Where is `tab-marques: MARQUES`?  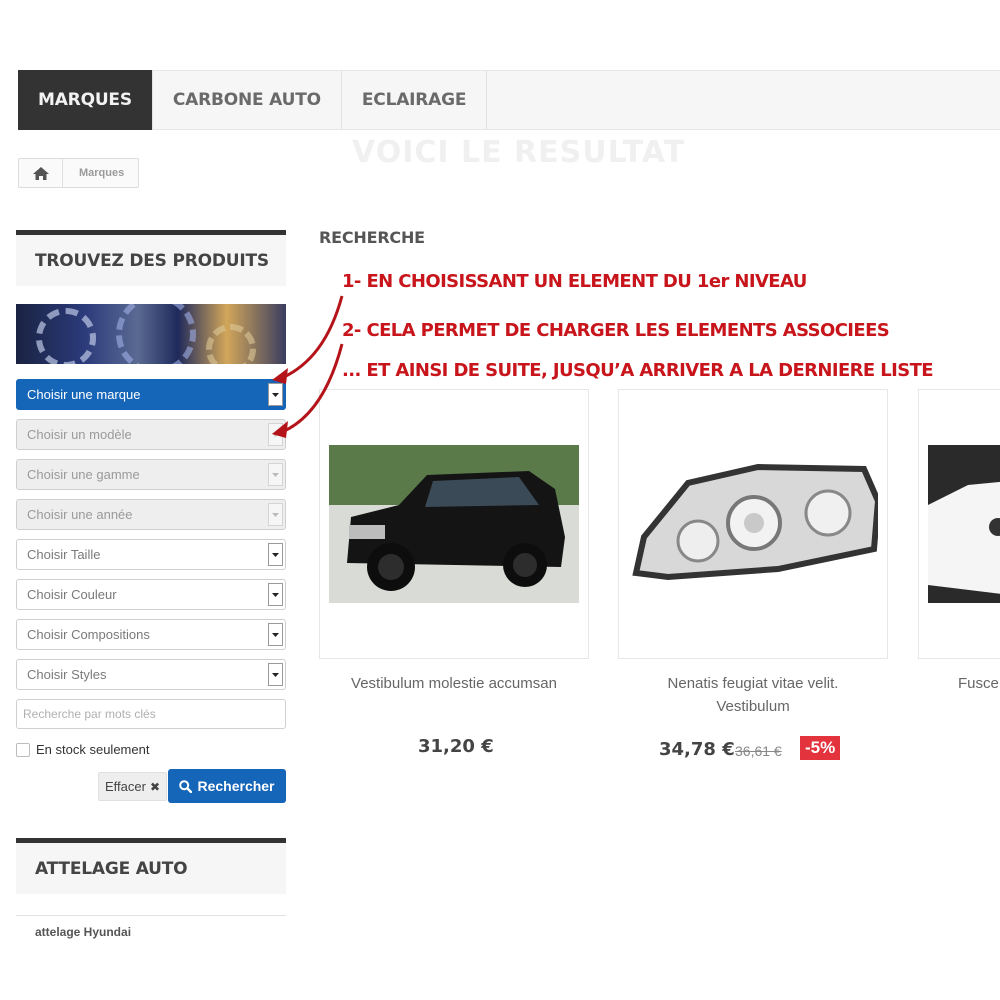 tab-marques: MARQUES is located at coordinates (85, 100).